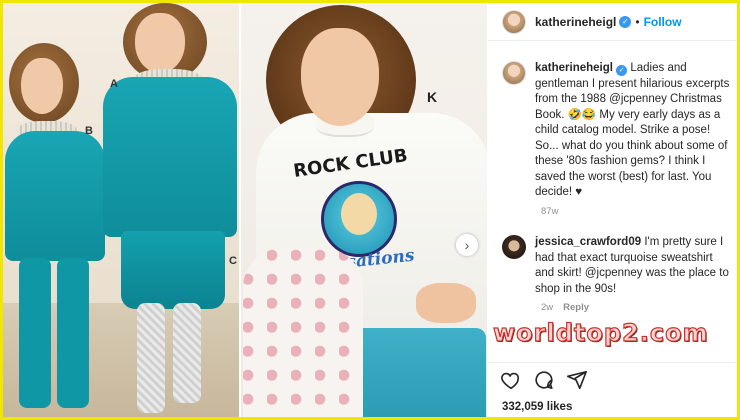  I want to click on caption-timestamp: 87w, so click(549, 211).